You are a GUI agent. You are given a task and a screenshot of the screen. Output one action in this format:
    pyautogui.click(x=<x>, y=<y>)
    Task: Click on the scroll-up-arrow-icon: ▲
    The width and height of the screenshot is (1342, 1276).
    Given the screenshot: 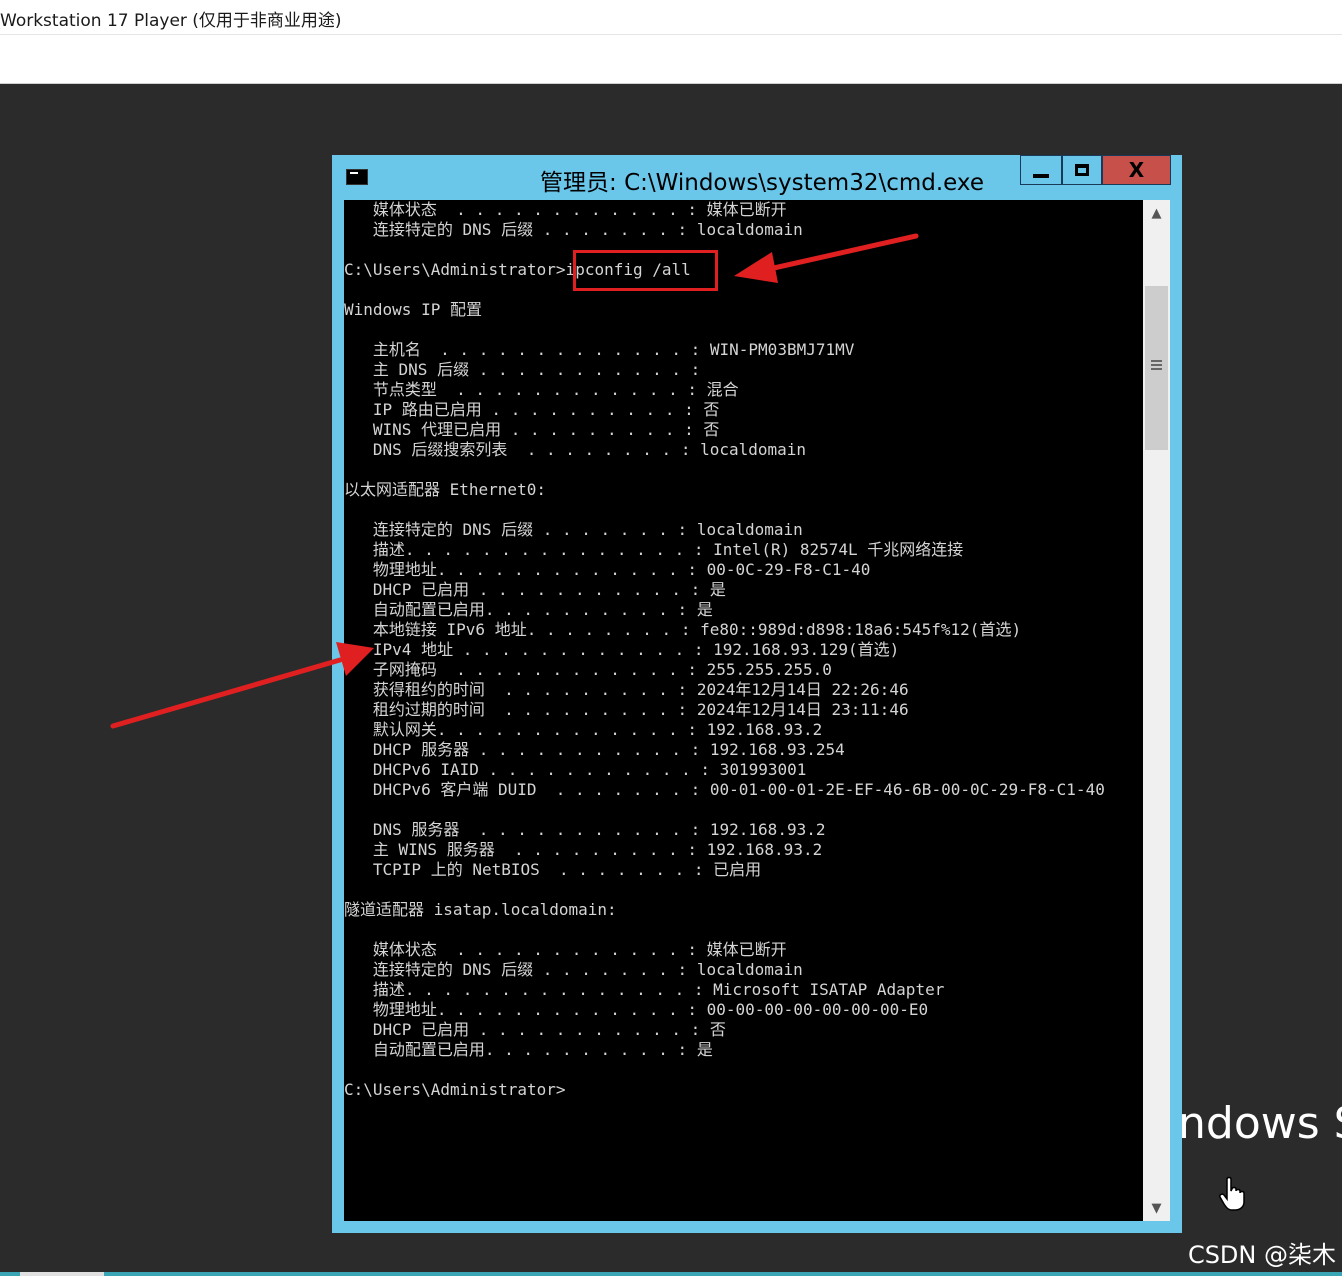 What is the action you would take?
    pyautogui.click(x=1156, y=213)
    